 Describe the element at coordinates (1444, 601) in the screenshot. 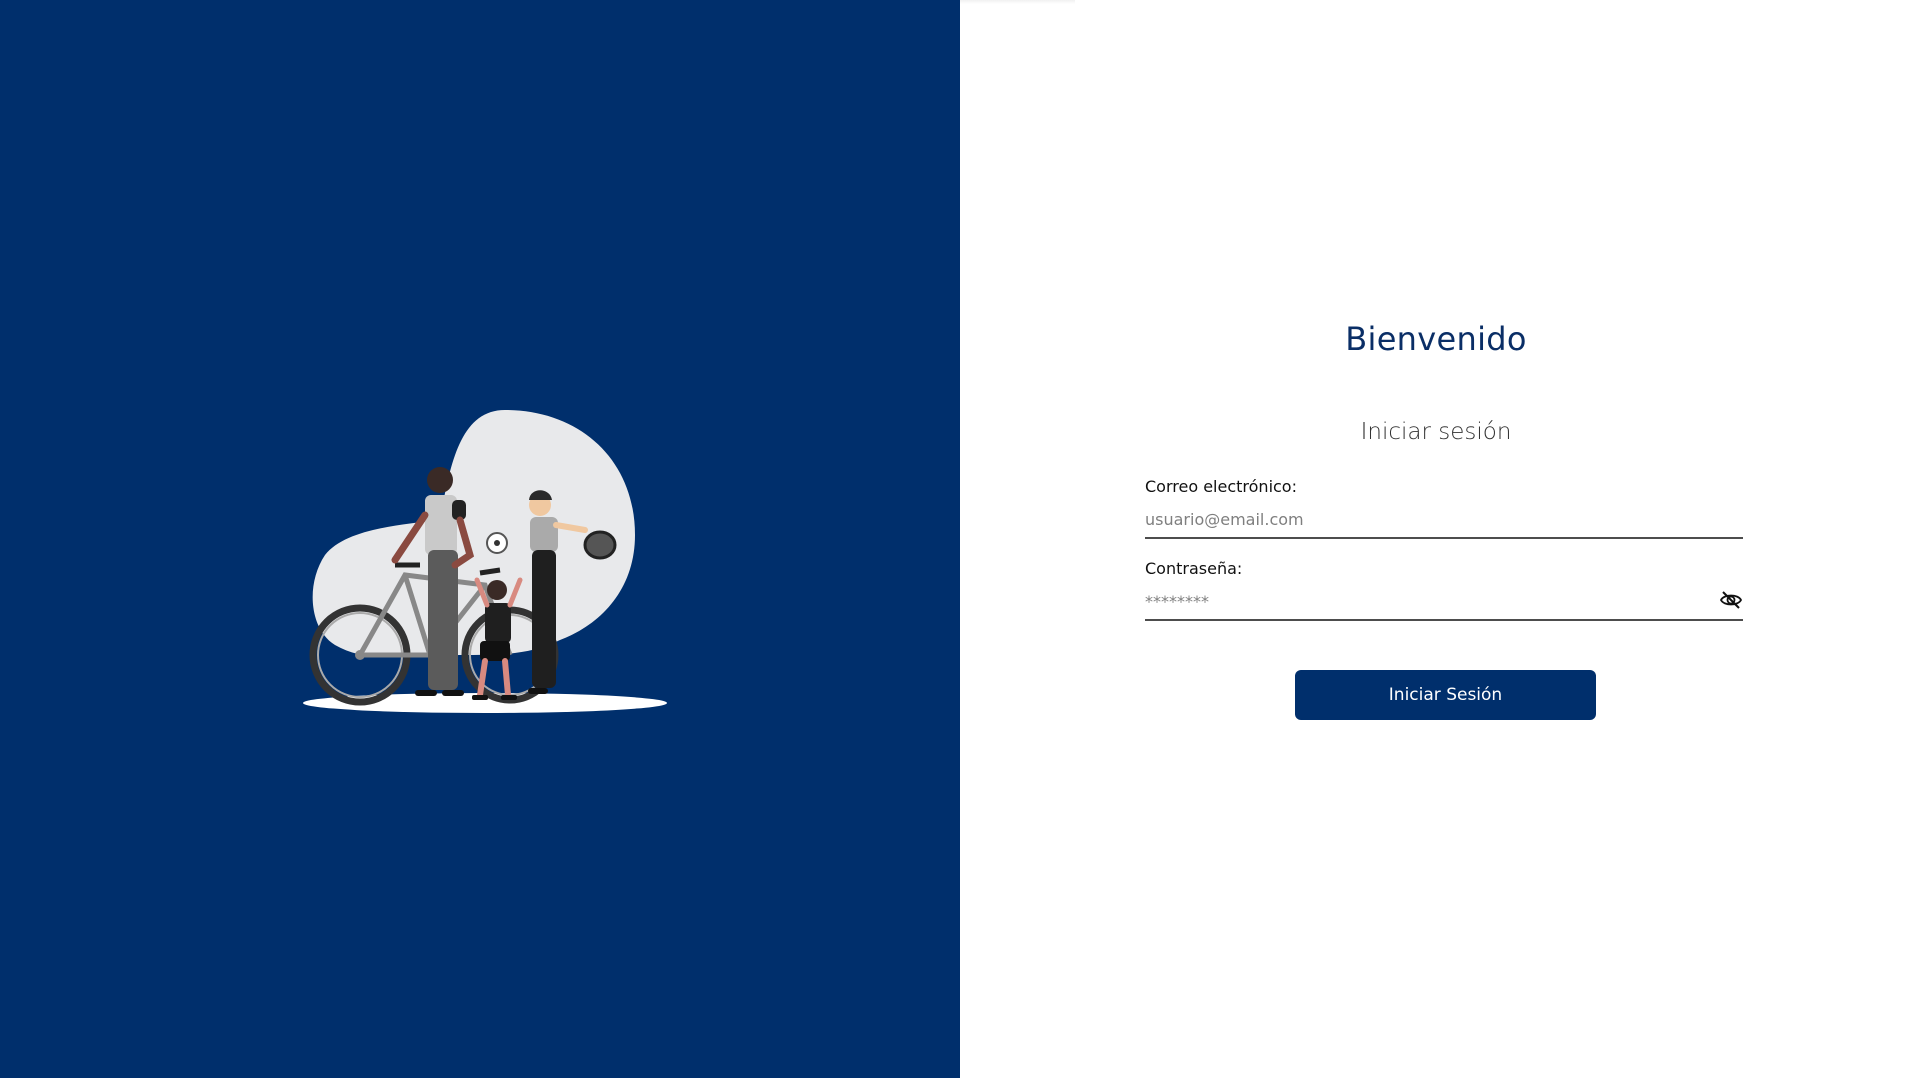

I see `password-field` at that location.